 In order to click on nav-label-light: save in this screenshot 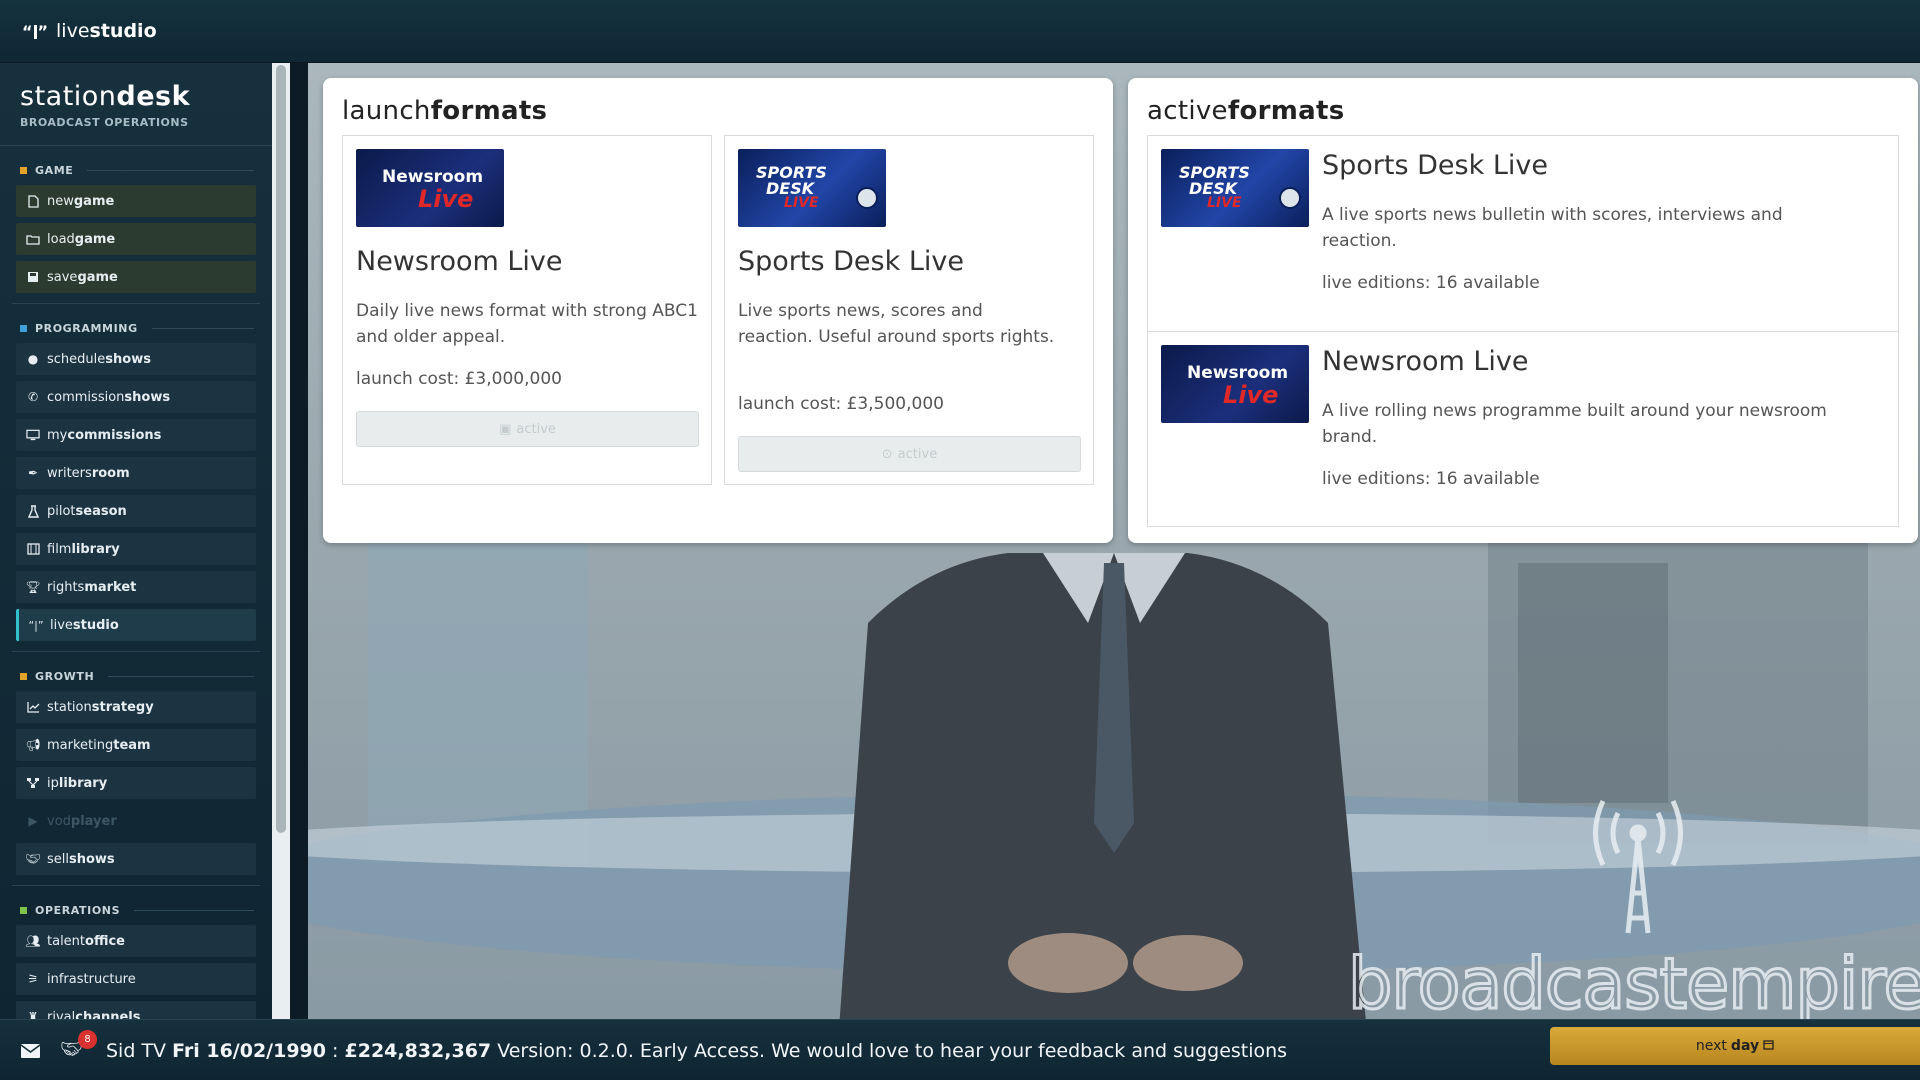, I will do `click(62, 277)`.